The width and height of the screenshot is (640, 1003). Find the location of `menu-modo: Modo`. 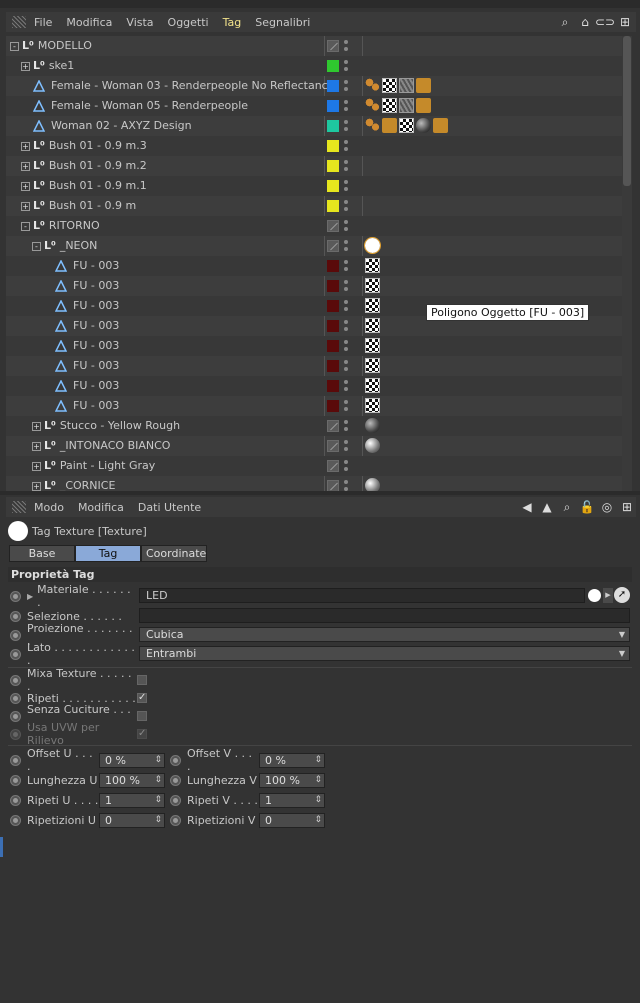

menu-modo: Modo is located at coordinates (49, 507).